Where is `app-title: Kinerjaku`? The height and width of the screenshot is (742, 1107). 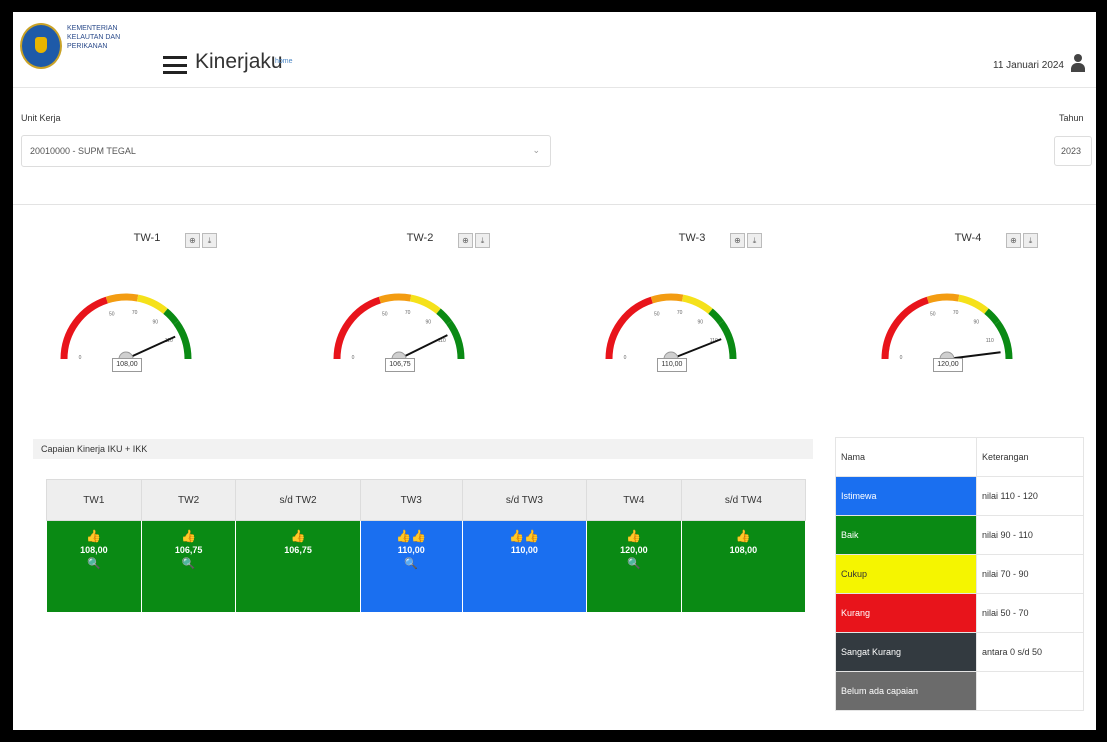
app-title: Kinerjaku is located at coordinates (239, 61).